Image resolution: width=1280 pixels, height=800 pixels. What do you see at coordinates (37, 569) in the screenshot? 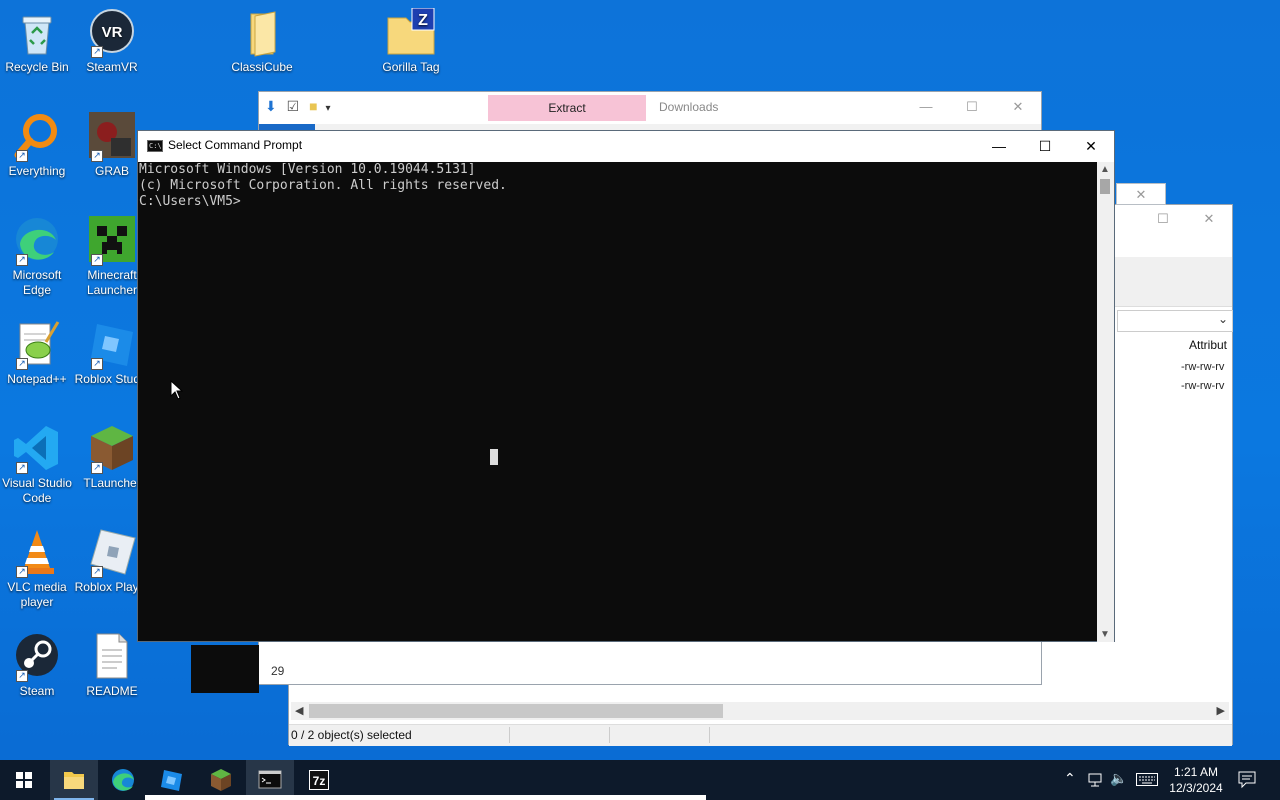
I see `desktop-icon-vlc-media-player: ↗ VLC media player` at bounding box center [37, 569].